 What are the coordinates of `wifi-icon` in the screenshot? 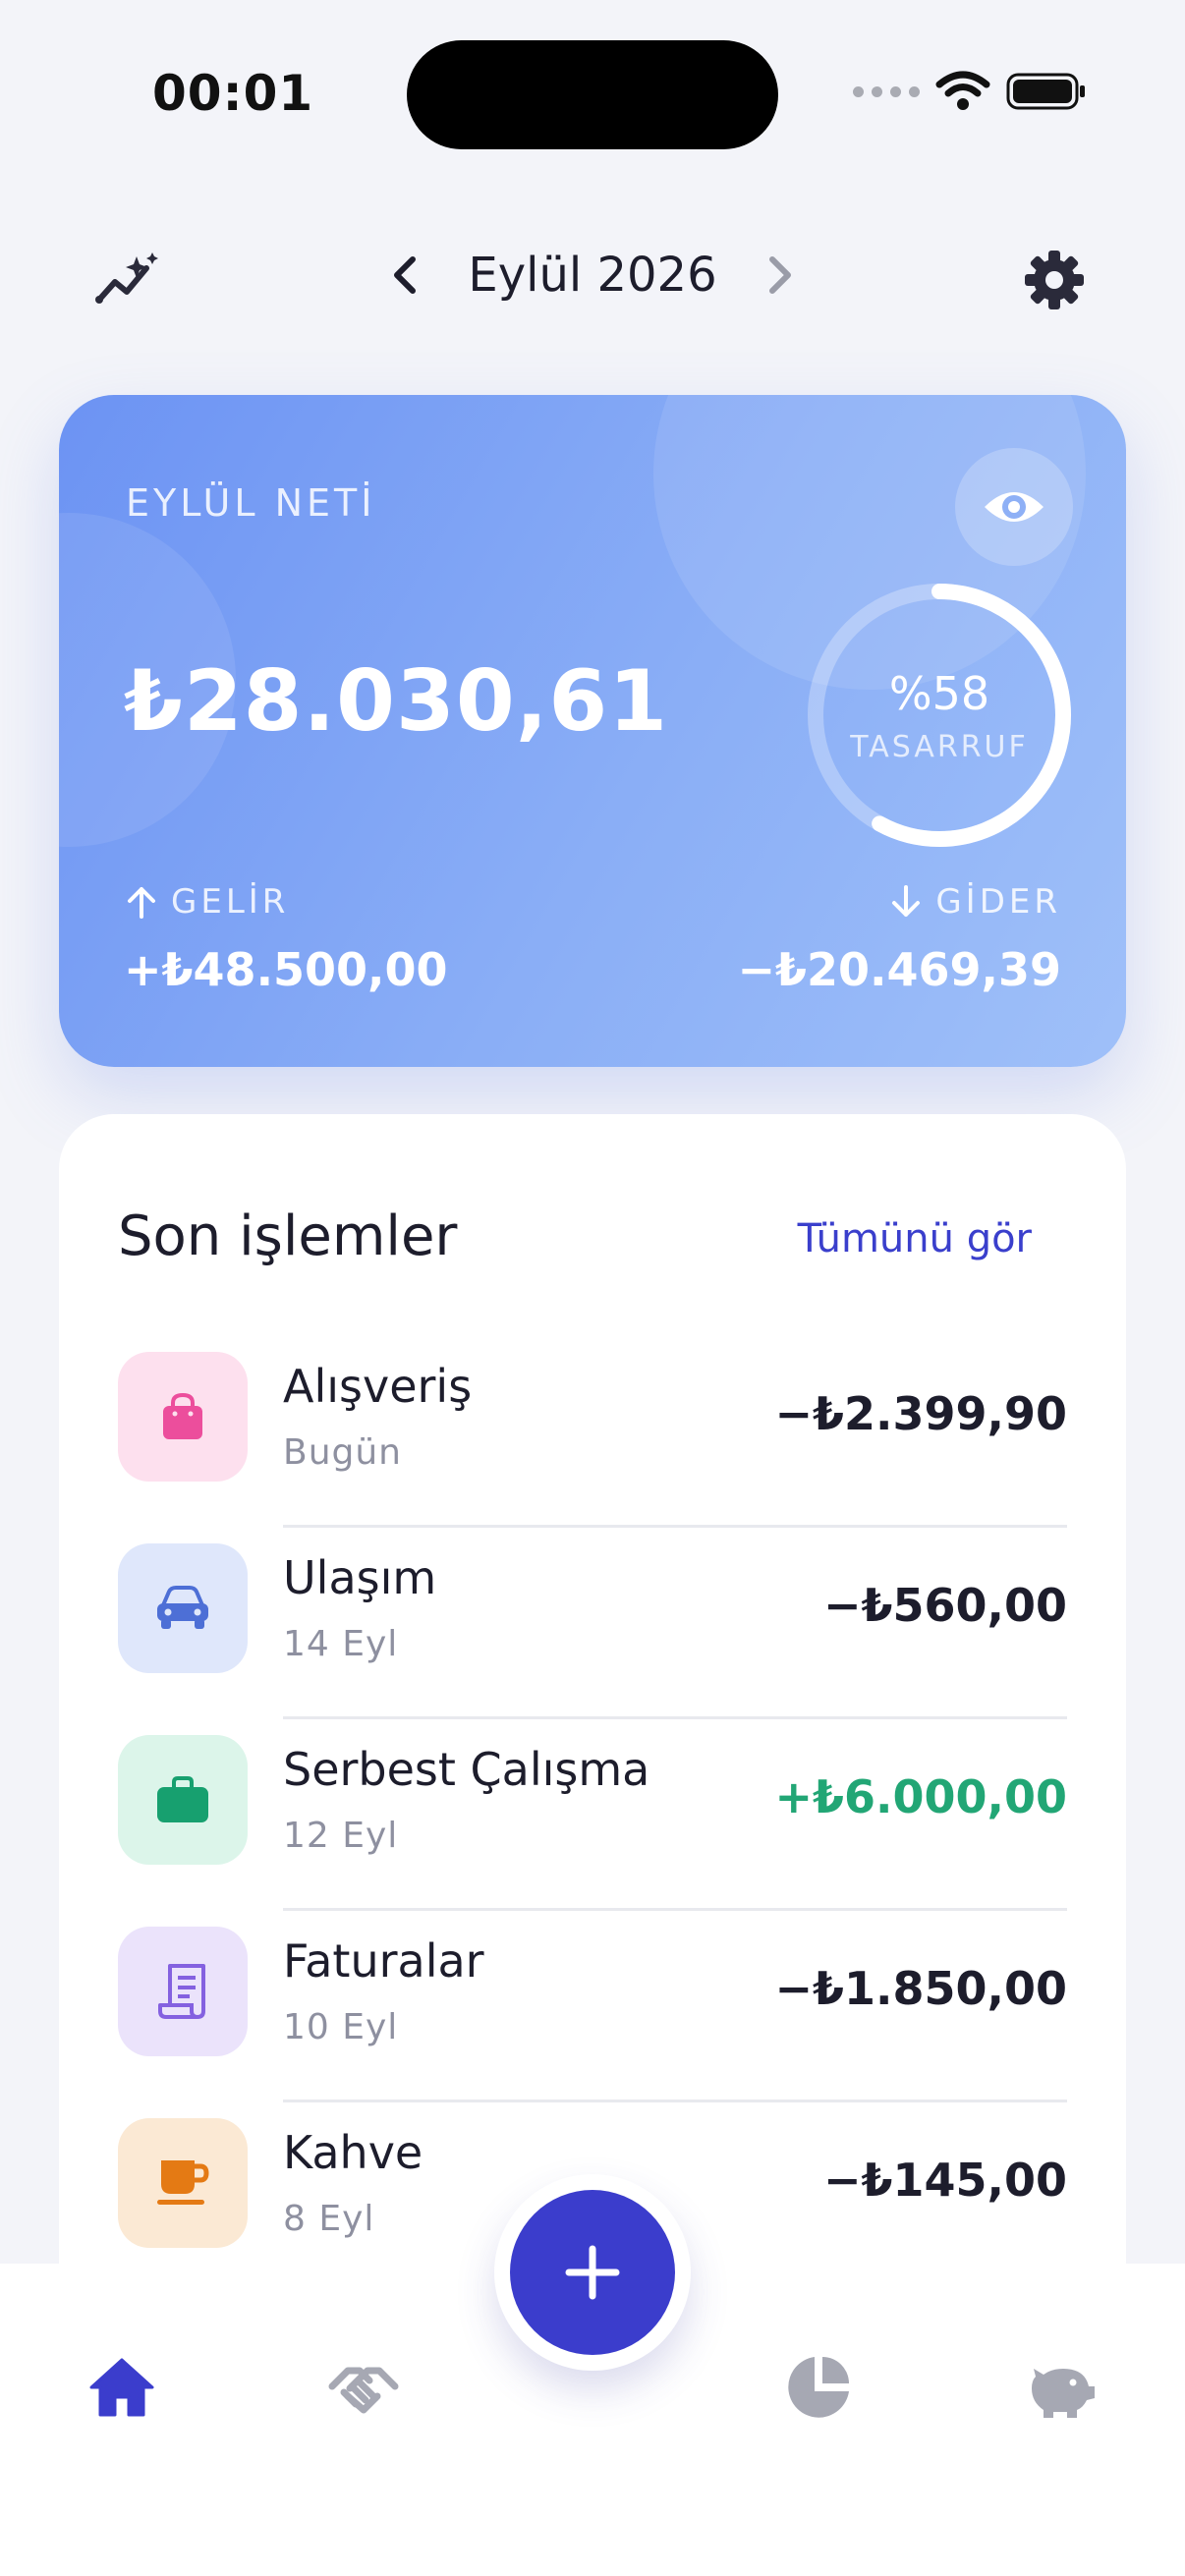 It's located at (963, 90).